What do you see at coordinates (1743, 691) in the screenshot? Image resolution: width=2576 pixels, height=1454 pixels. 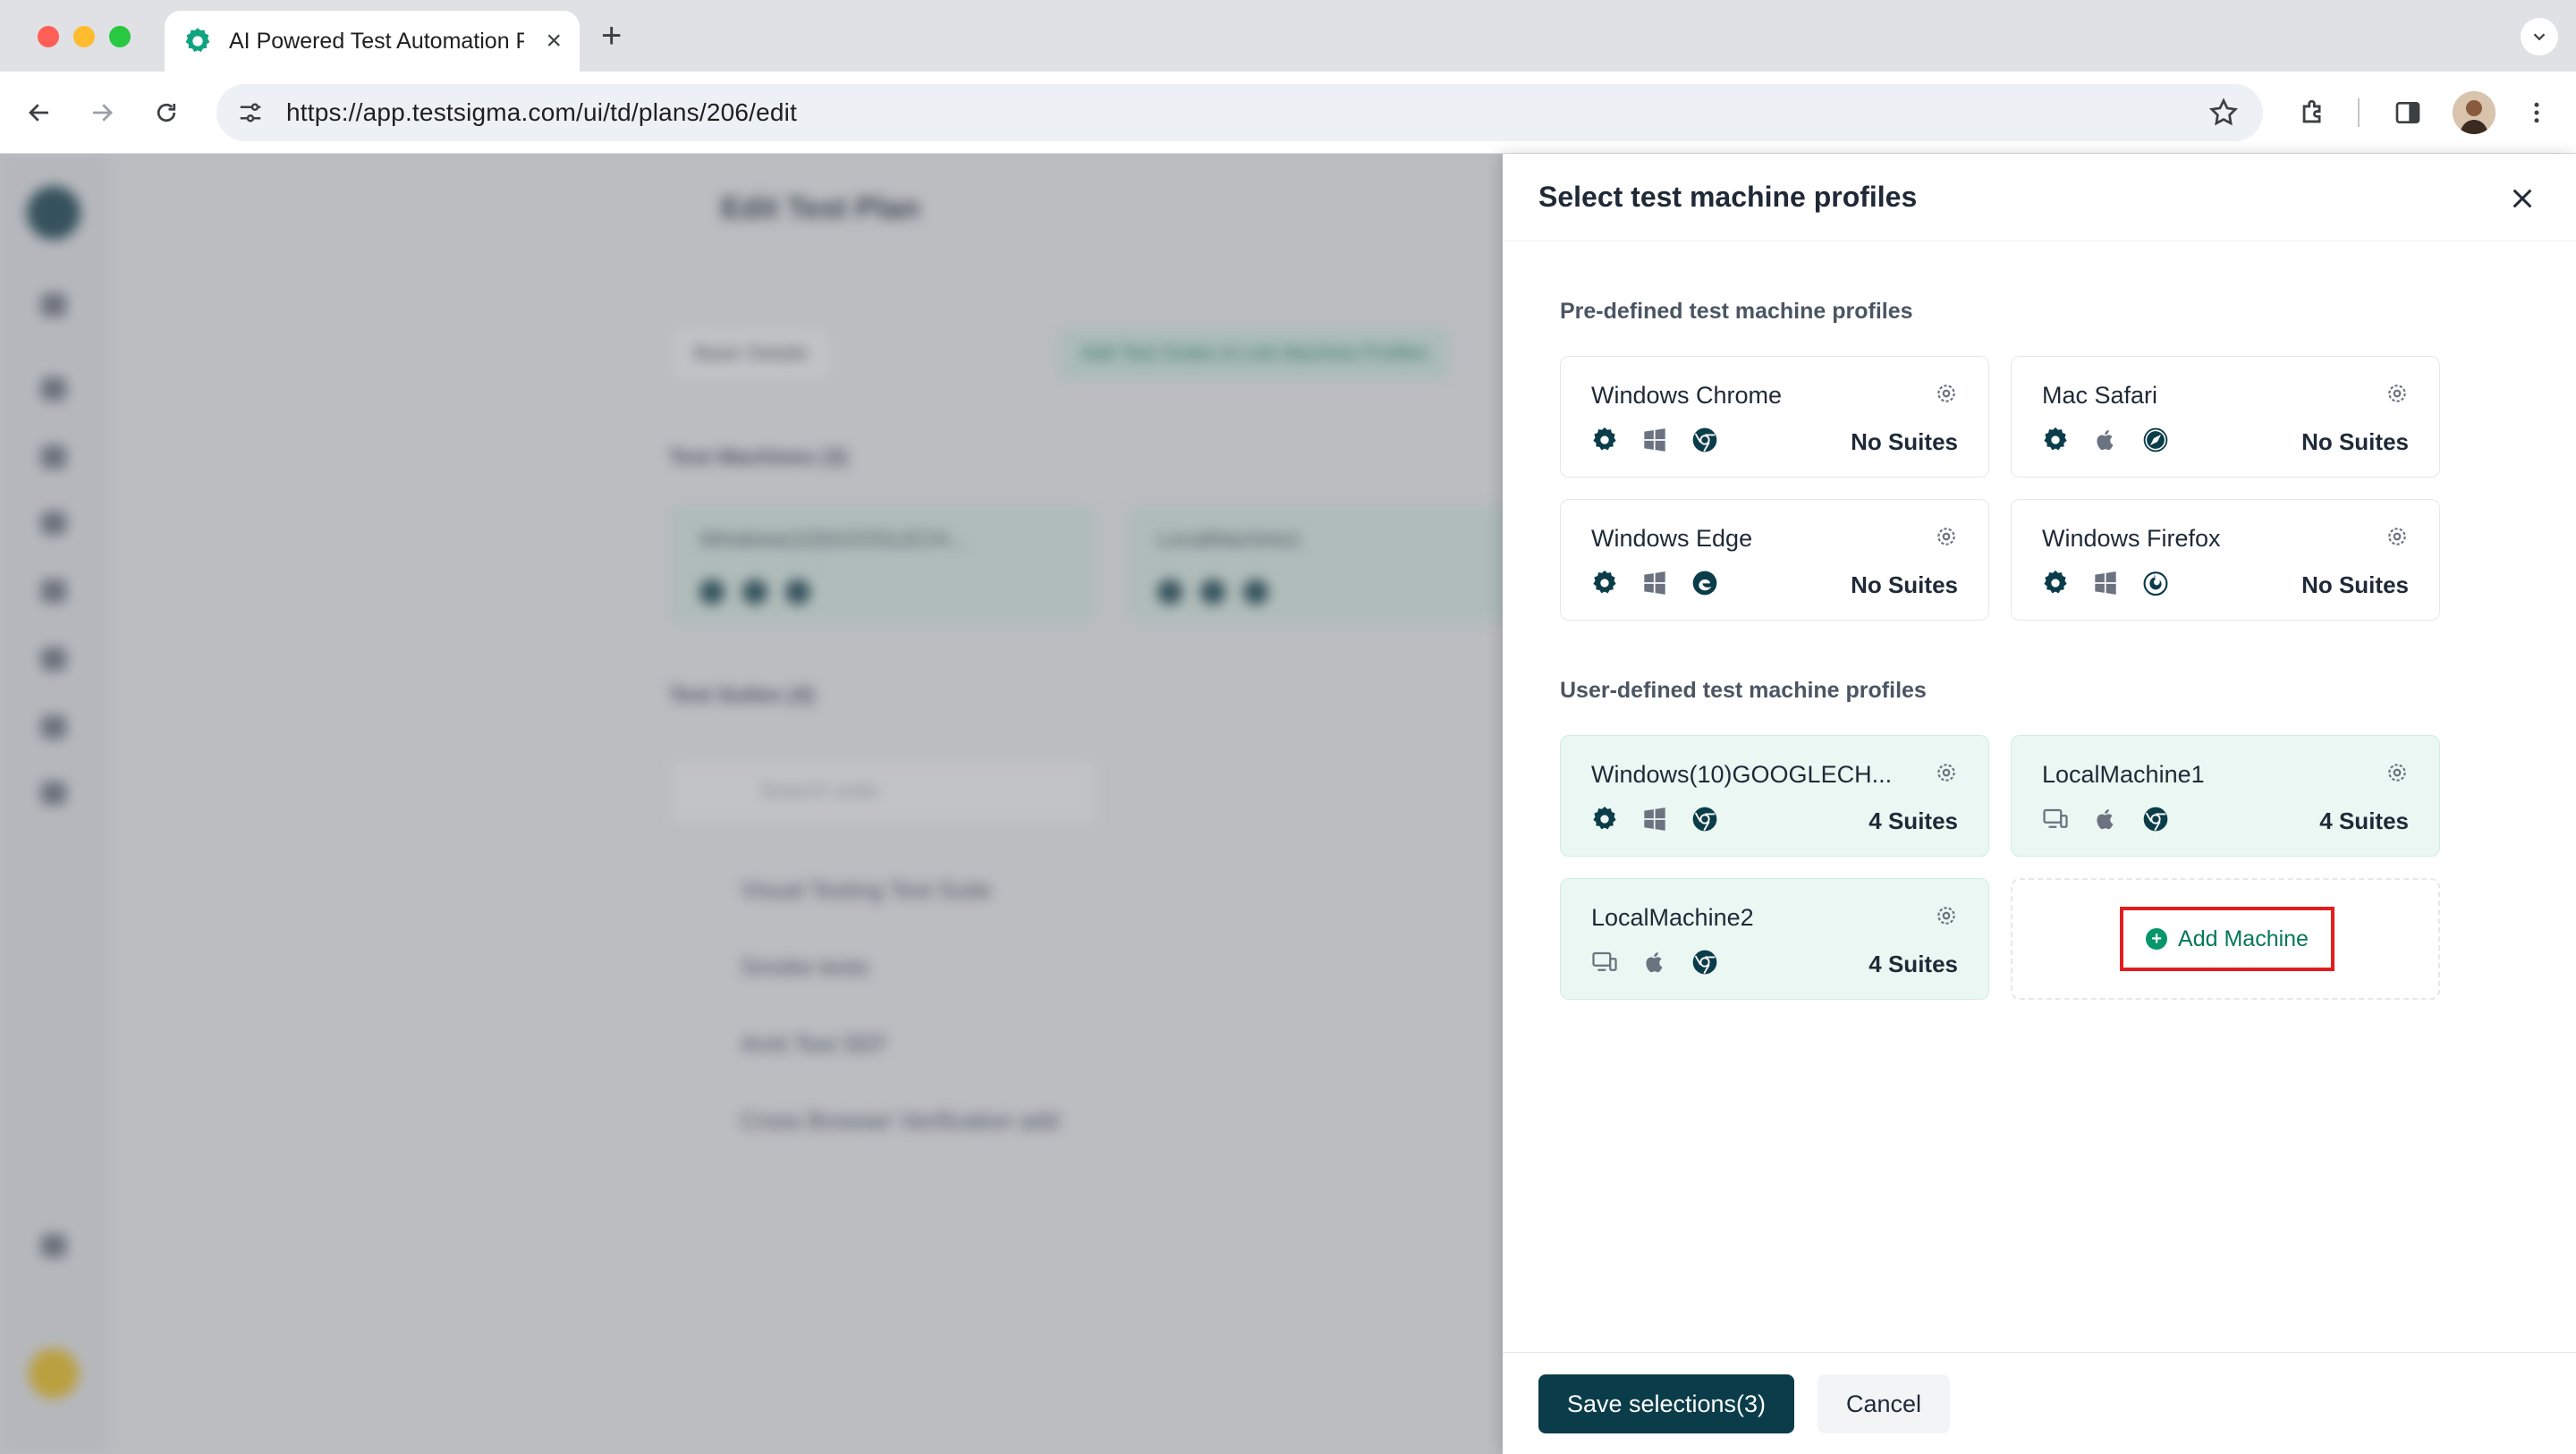 I see `userdefined-section-label: User-defined test machine profiles` at bounding box center [1743, 691].